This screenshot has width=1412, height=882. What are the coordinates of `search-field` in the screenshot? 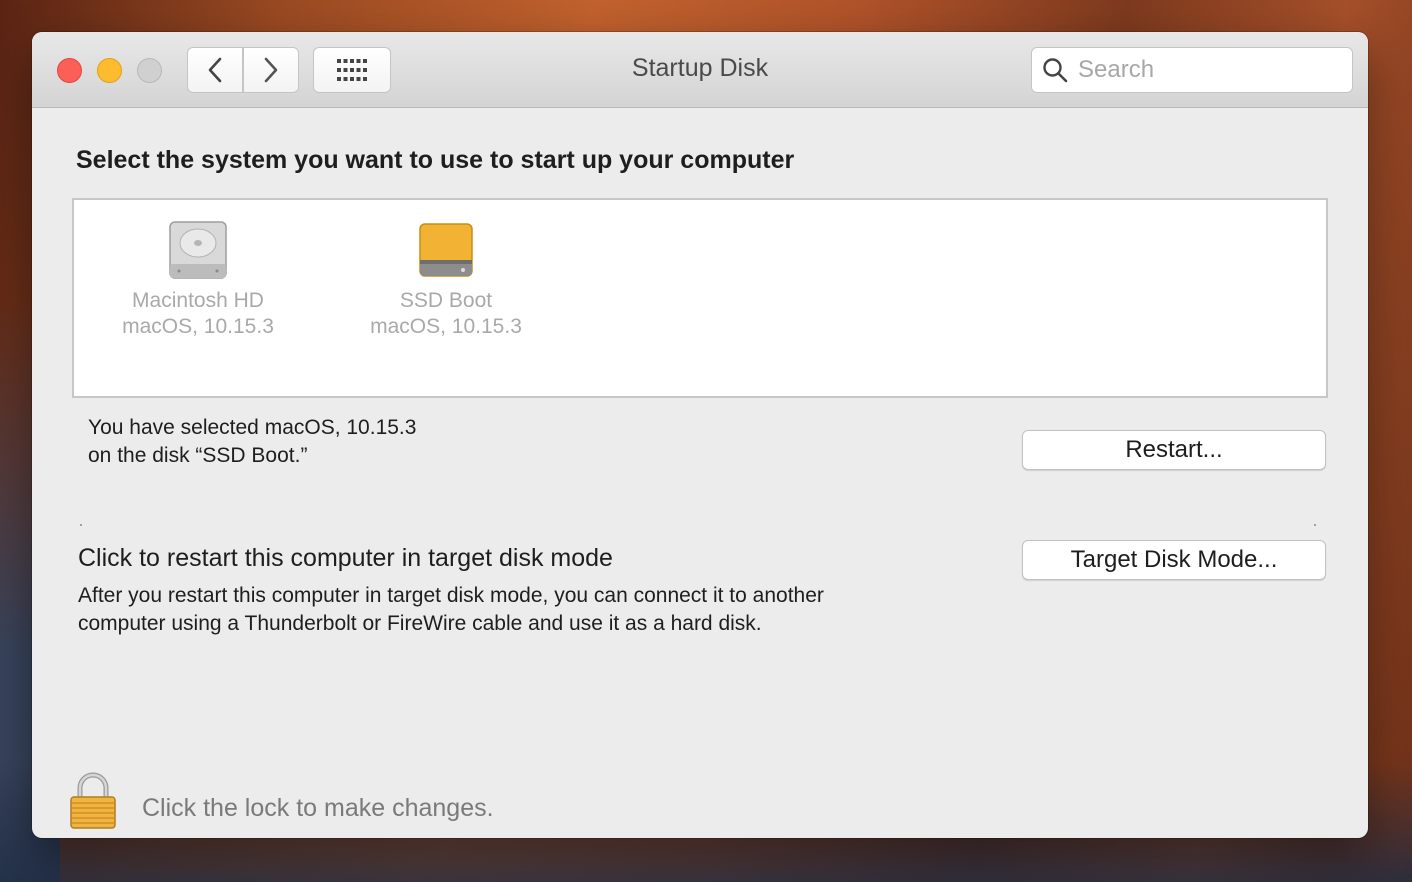 It's located at (1192, 70).